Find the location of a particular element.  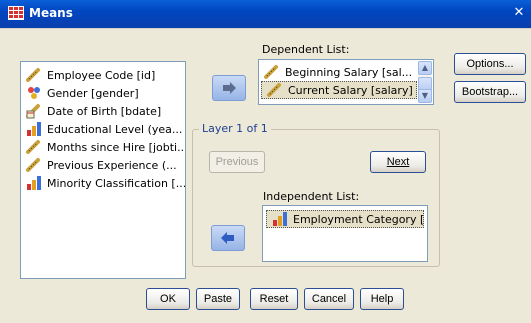

scroll-down-icon: ▼ is located at coordinates (425, 96).